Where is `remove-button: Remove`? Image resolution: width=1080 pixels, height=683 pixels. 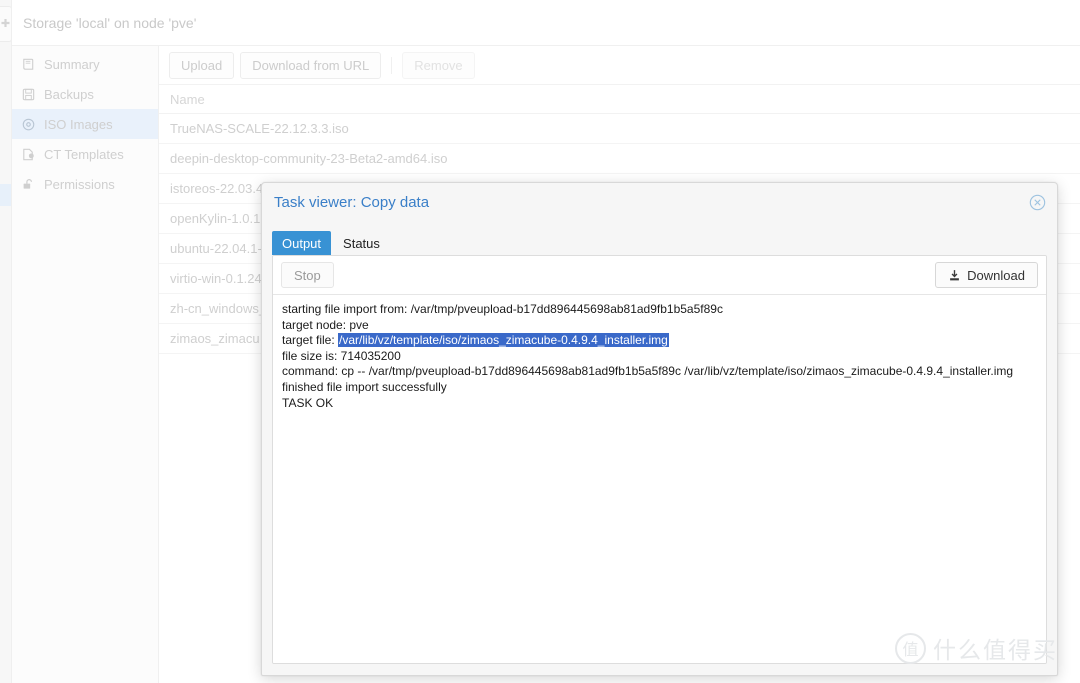 remove-button: Remove is located at coordinates (438, 65).